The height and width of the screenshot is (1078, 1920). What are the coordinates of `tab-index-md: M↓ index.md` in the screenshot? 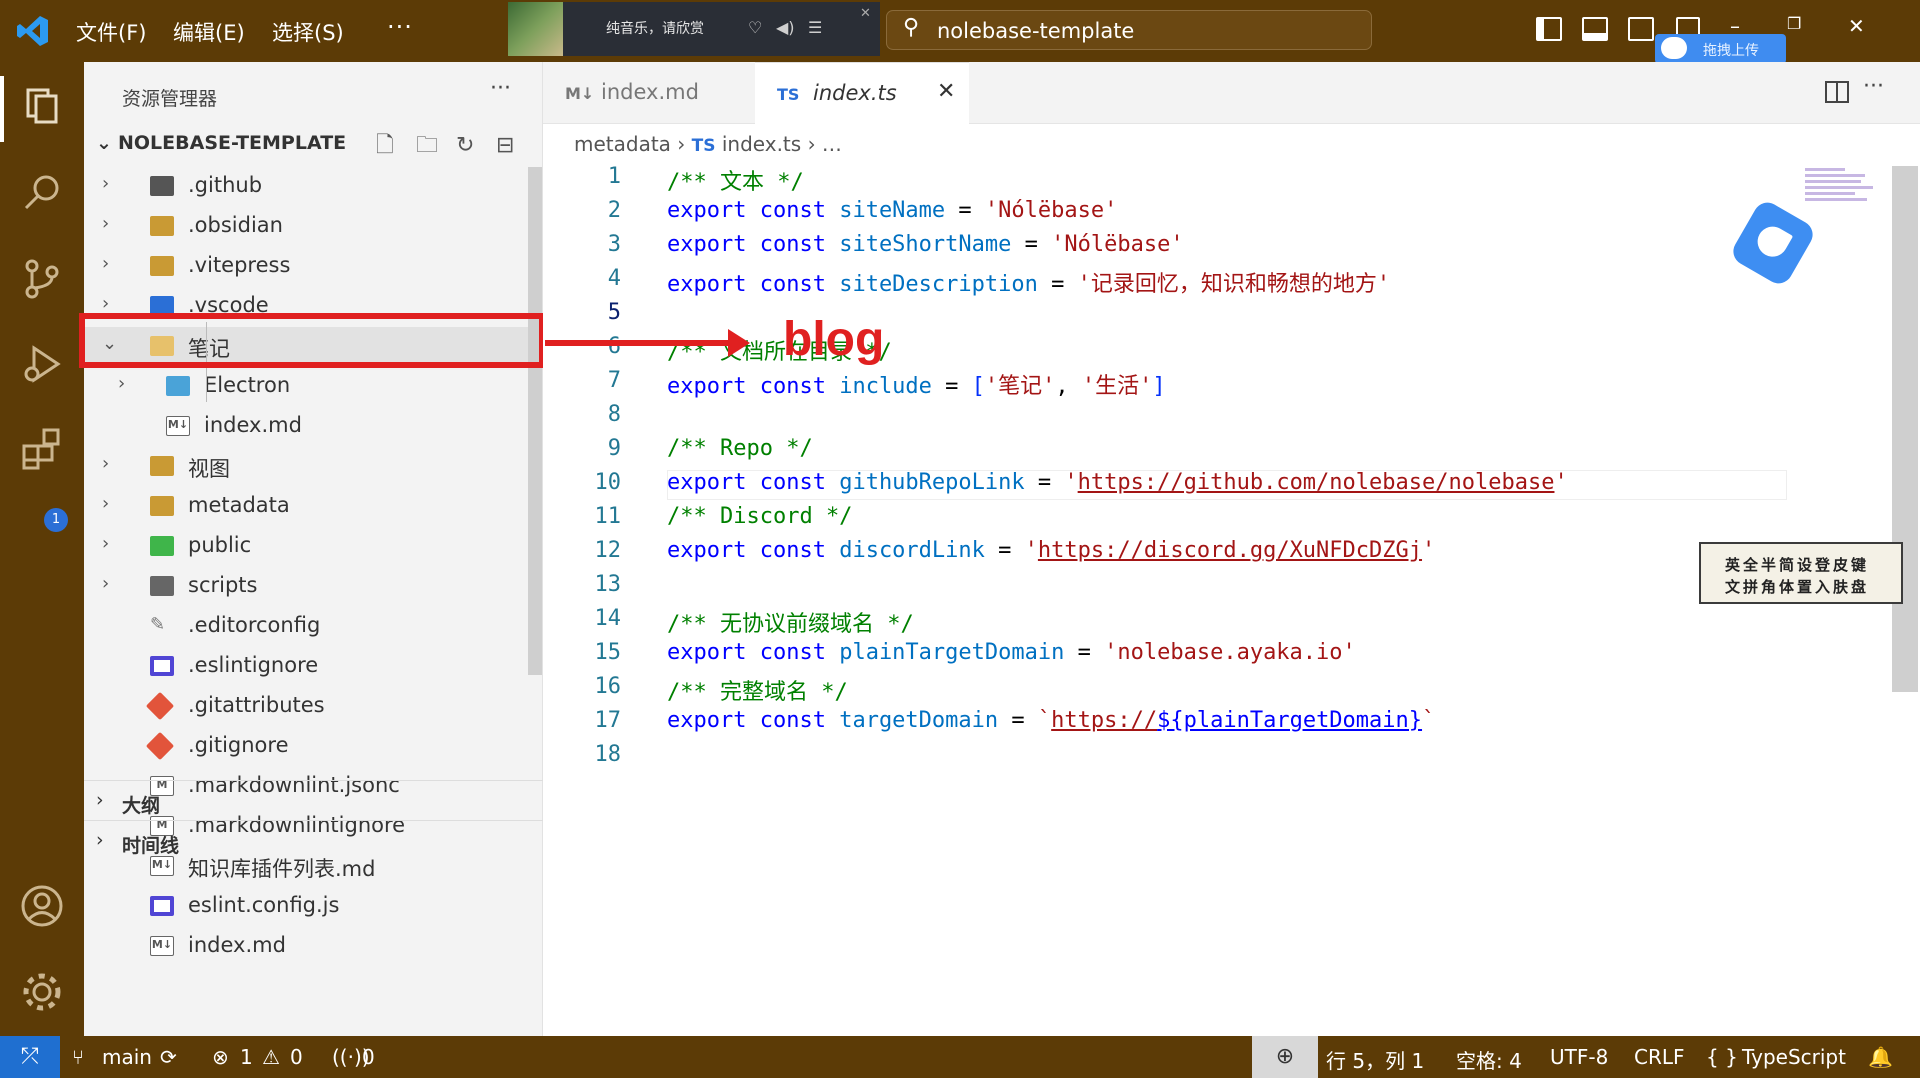 It's located at (649, 93).